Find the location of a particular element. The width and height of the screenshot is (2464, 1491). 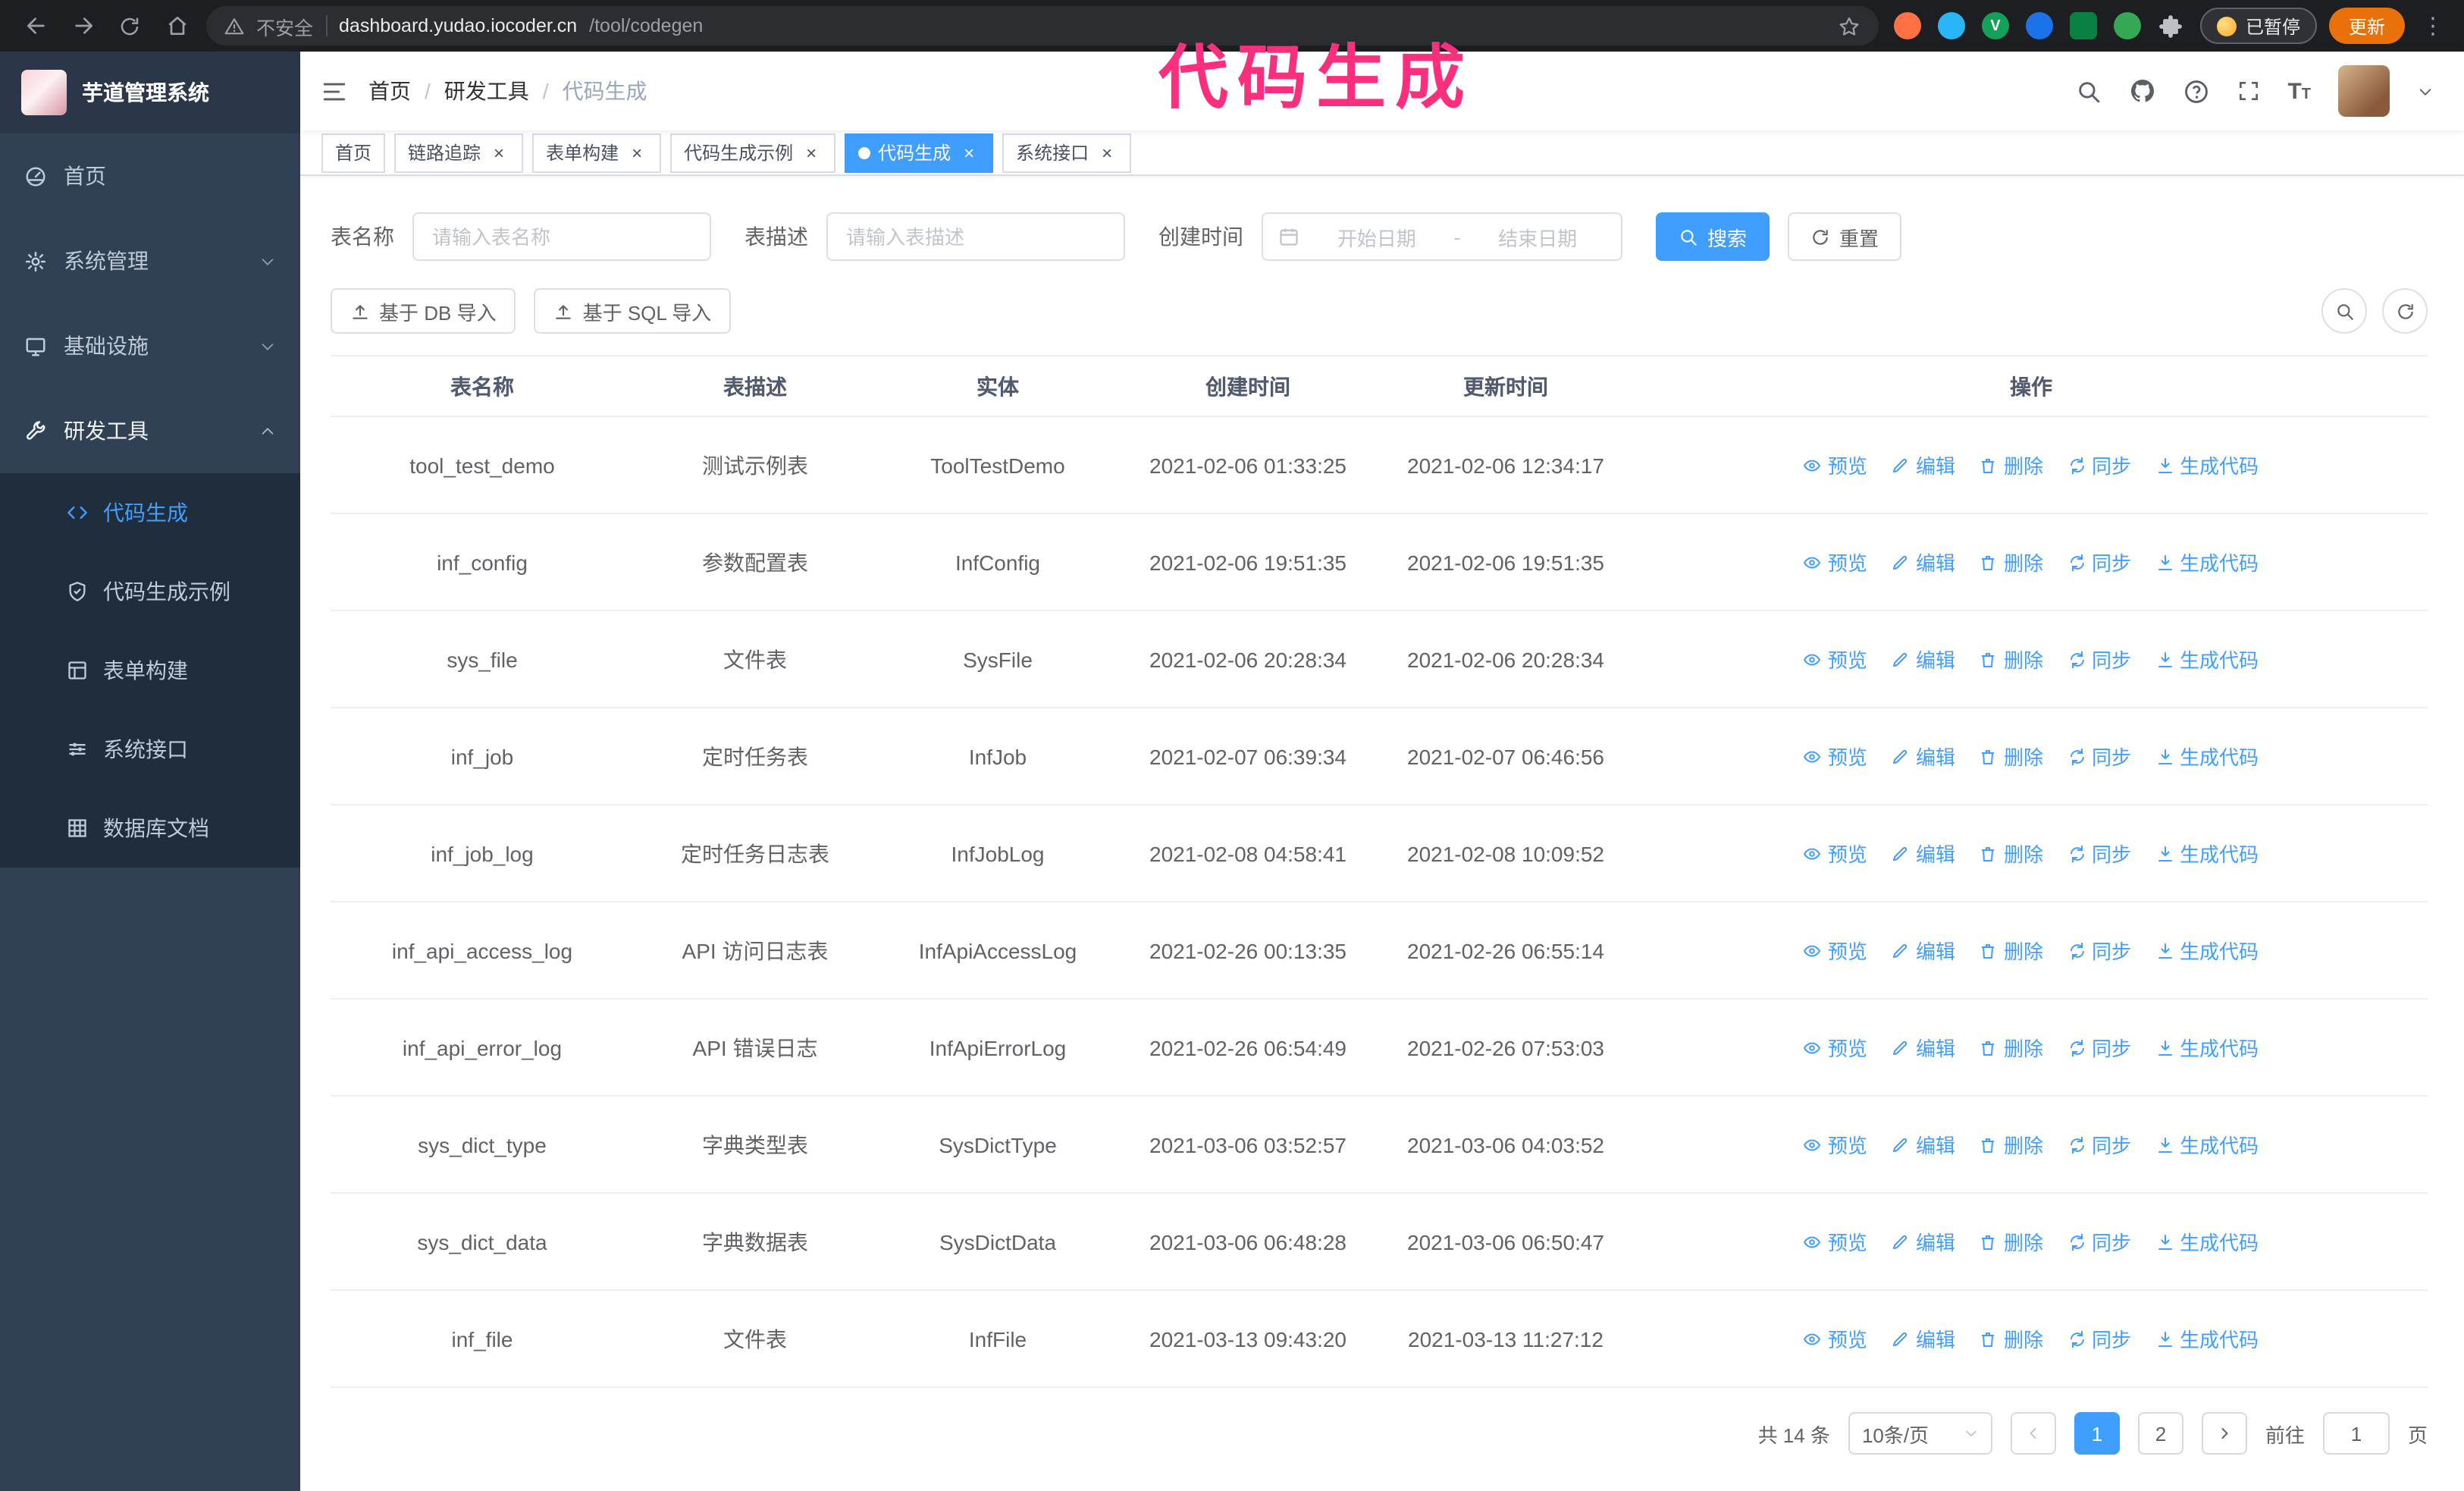

page-button-2: 2 is located at coordinates (2160, 1433).